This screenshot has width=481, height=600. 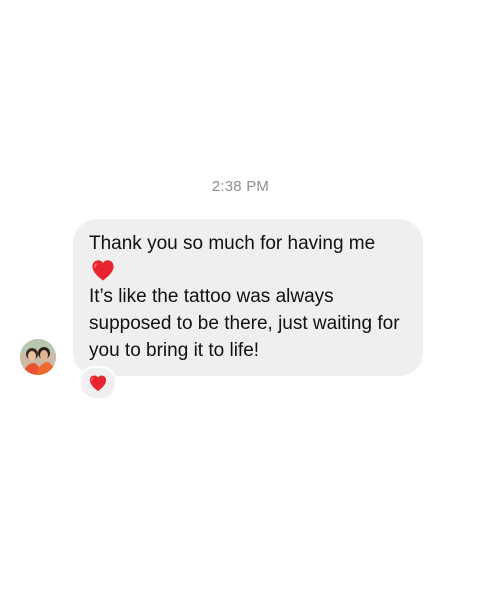 What do you see at coordinates (232, 243) in the screenshot?
I see `message-line-1: Thank you so much for having me` at bounding box center [232, 243].